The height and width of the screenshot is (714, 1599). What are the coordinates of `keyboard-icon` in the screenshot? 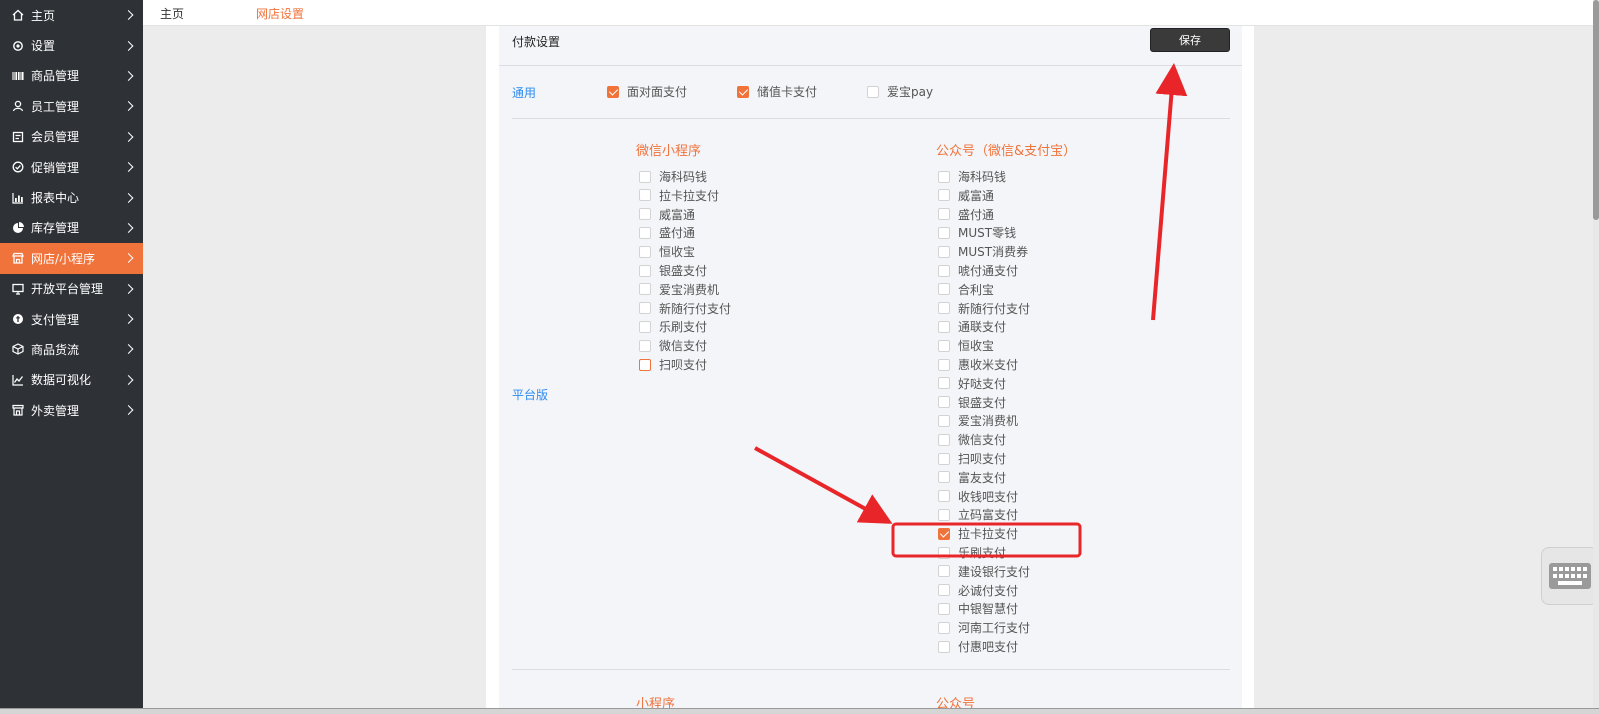 It's located at (1570, 576).